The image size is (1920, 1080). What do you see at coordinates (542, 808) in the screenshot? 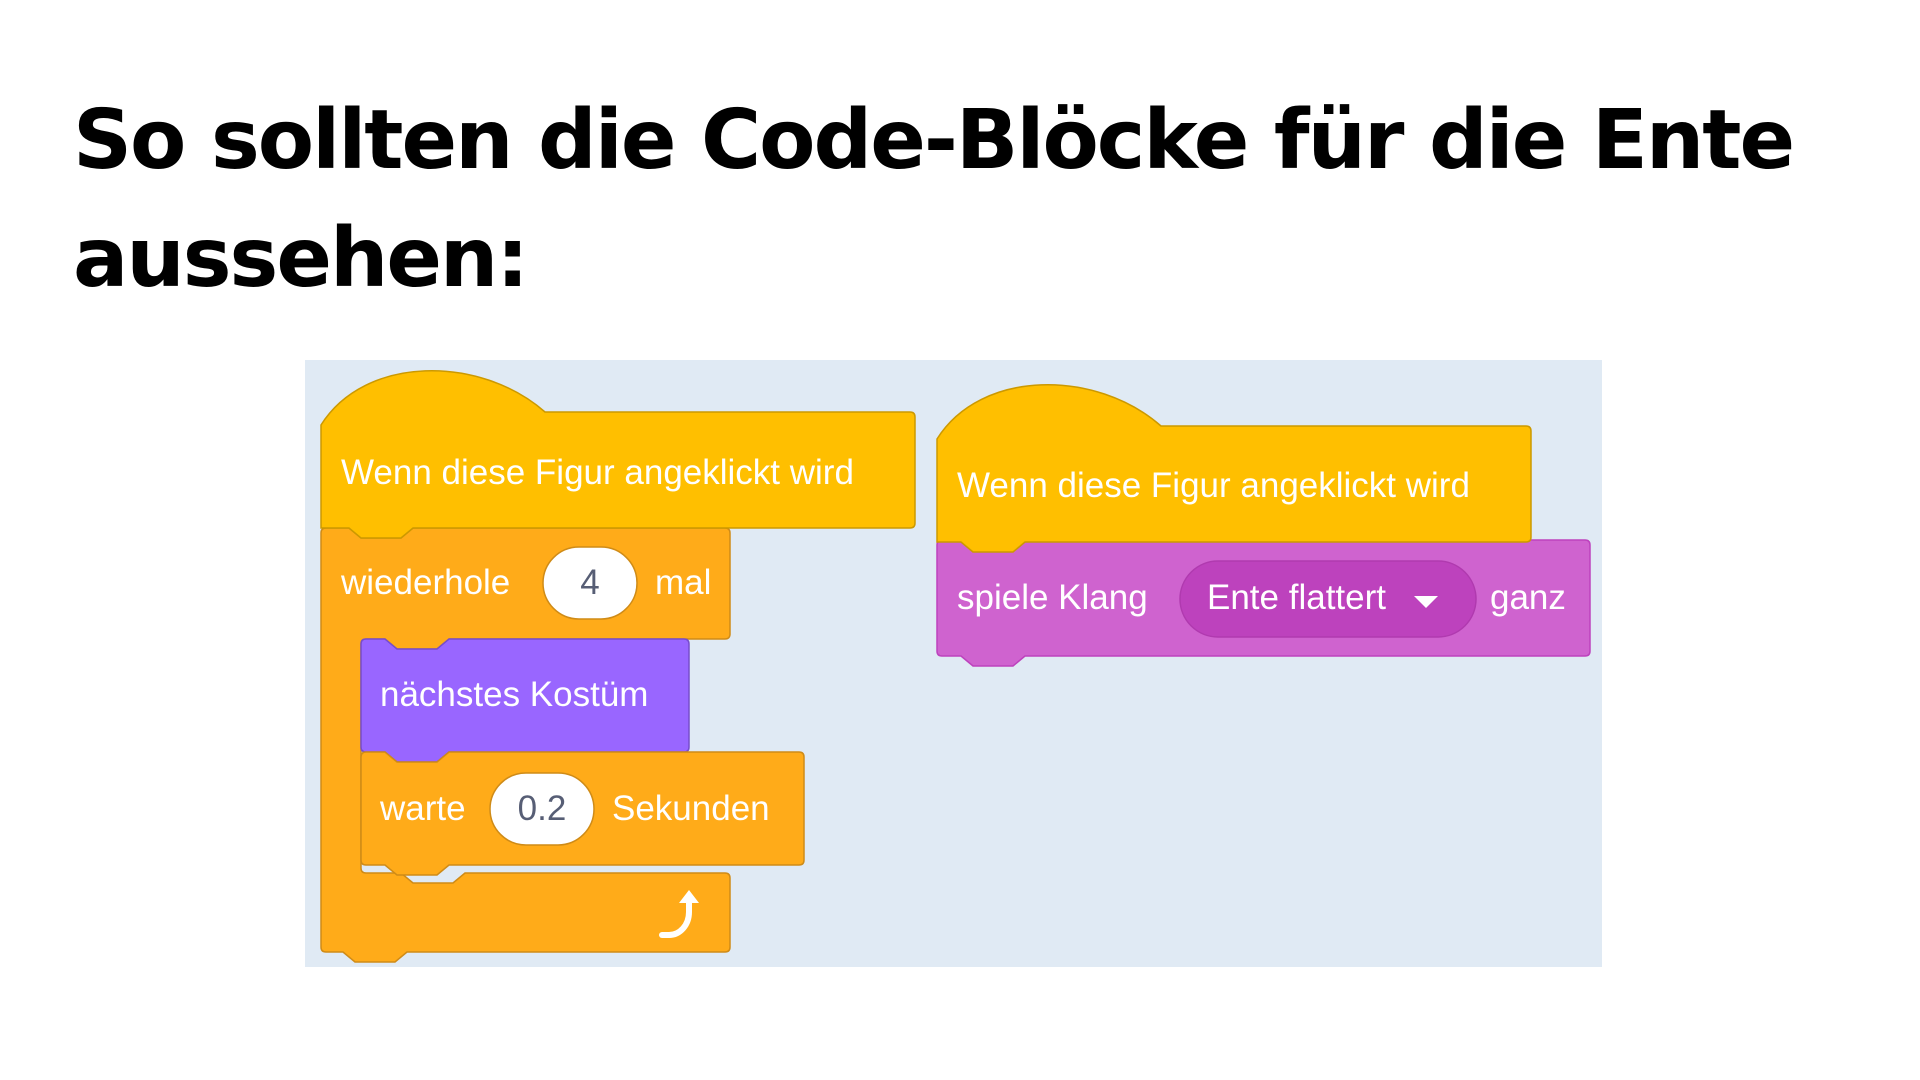
I see `wait-seconds-value: 0.2` at bounding box center [542, 808].